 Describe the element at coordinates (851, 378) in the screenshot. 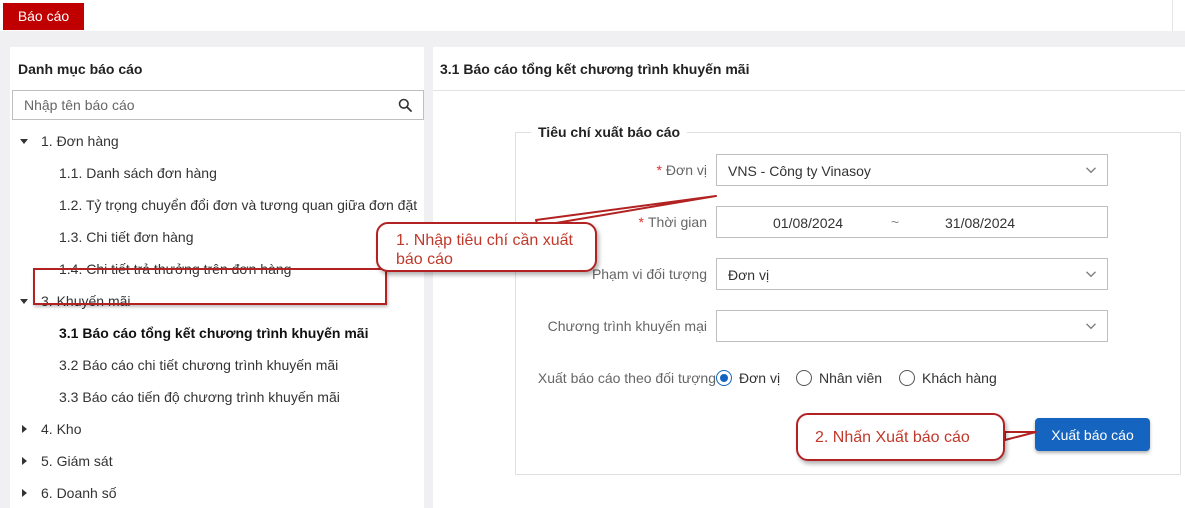

I see `radio-label: Nhân viên` at that location.